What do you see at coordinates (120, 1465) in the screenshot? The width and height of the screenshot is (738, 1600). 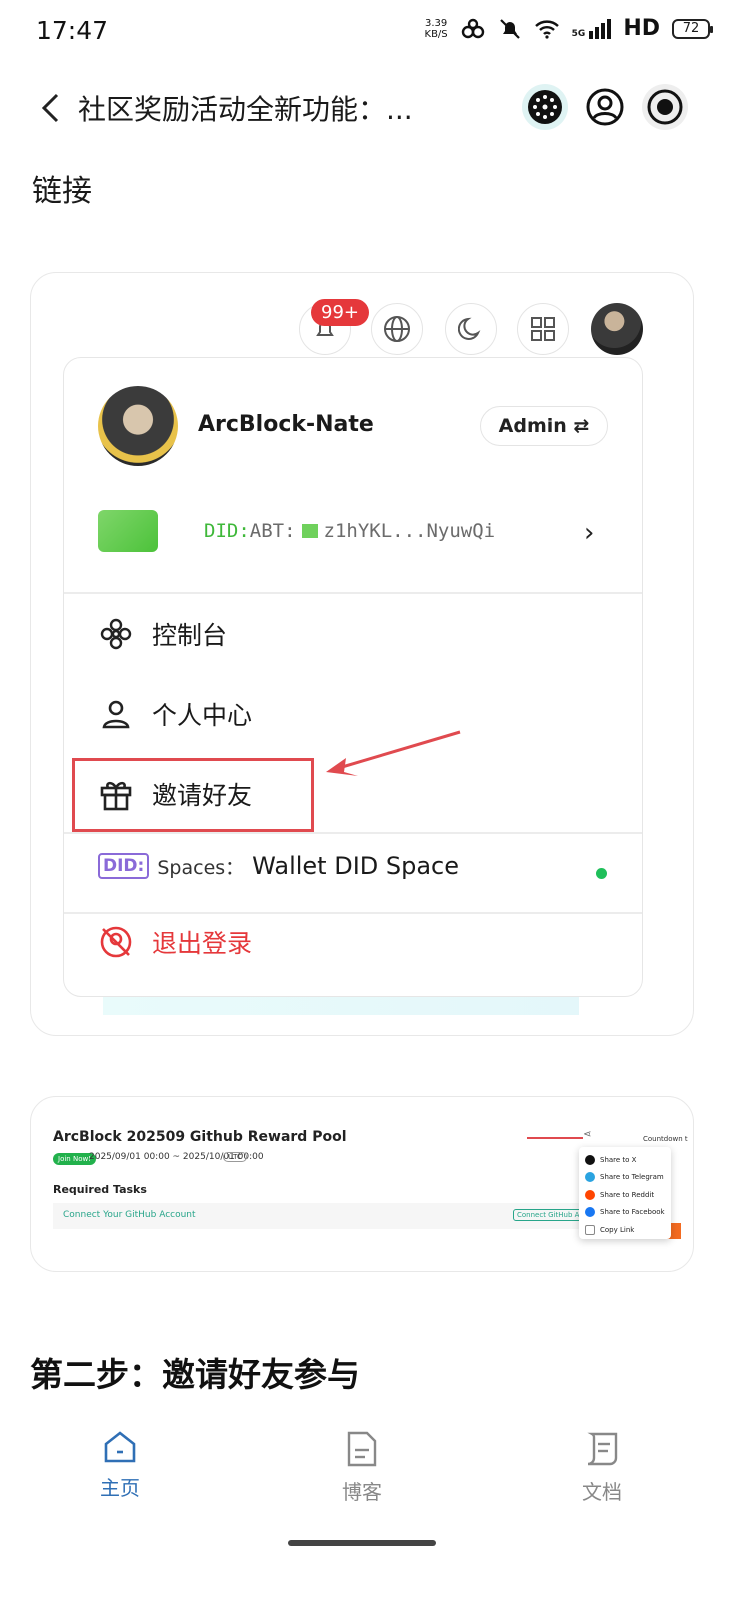 I see `nav-item-home: 主页` at bounding box center [120, 1465].